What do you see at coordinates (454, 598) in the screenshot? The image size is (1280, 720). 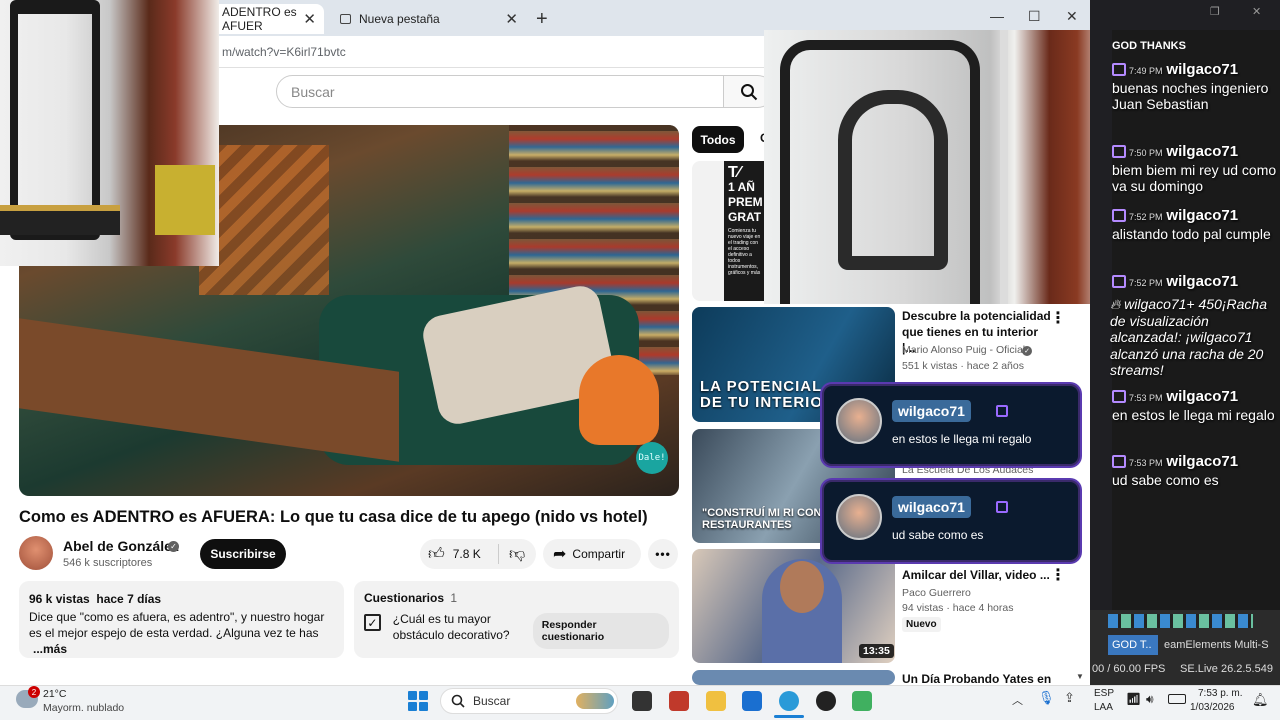 I see `quiz-count: 1` at bounding box center [454, 598].